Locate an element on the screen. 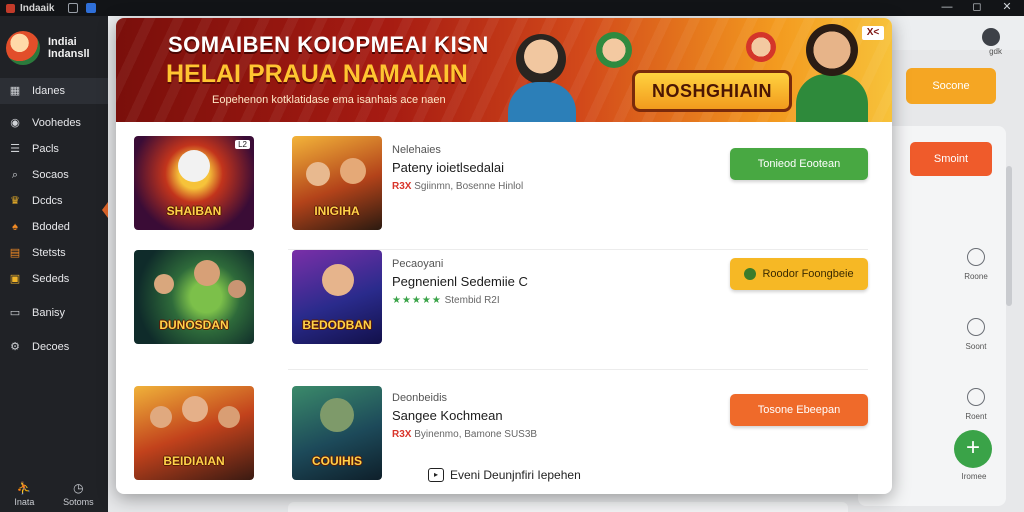  grid-icon: ▦ is located at coordinates (15, 91).